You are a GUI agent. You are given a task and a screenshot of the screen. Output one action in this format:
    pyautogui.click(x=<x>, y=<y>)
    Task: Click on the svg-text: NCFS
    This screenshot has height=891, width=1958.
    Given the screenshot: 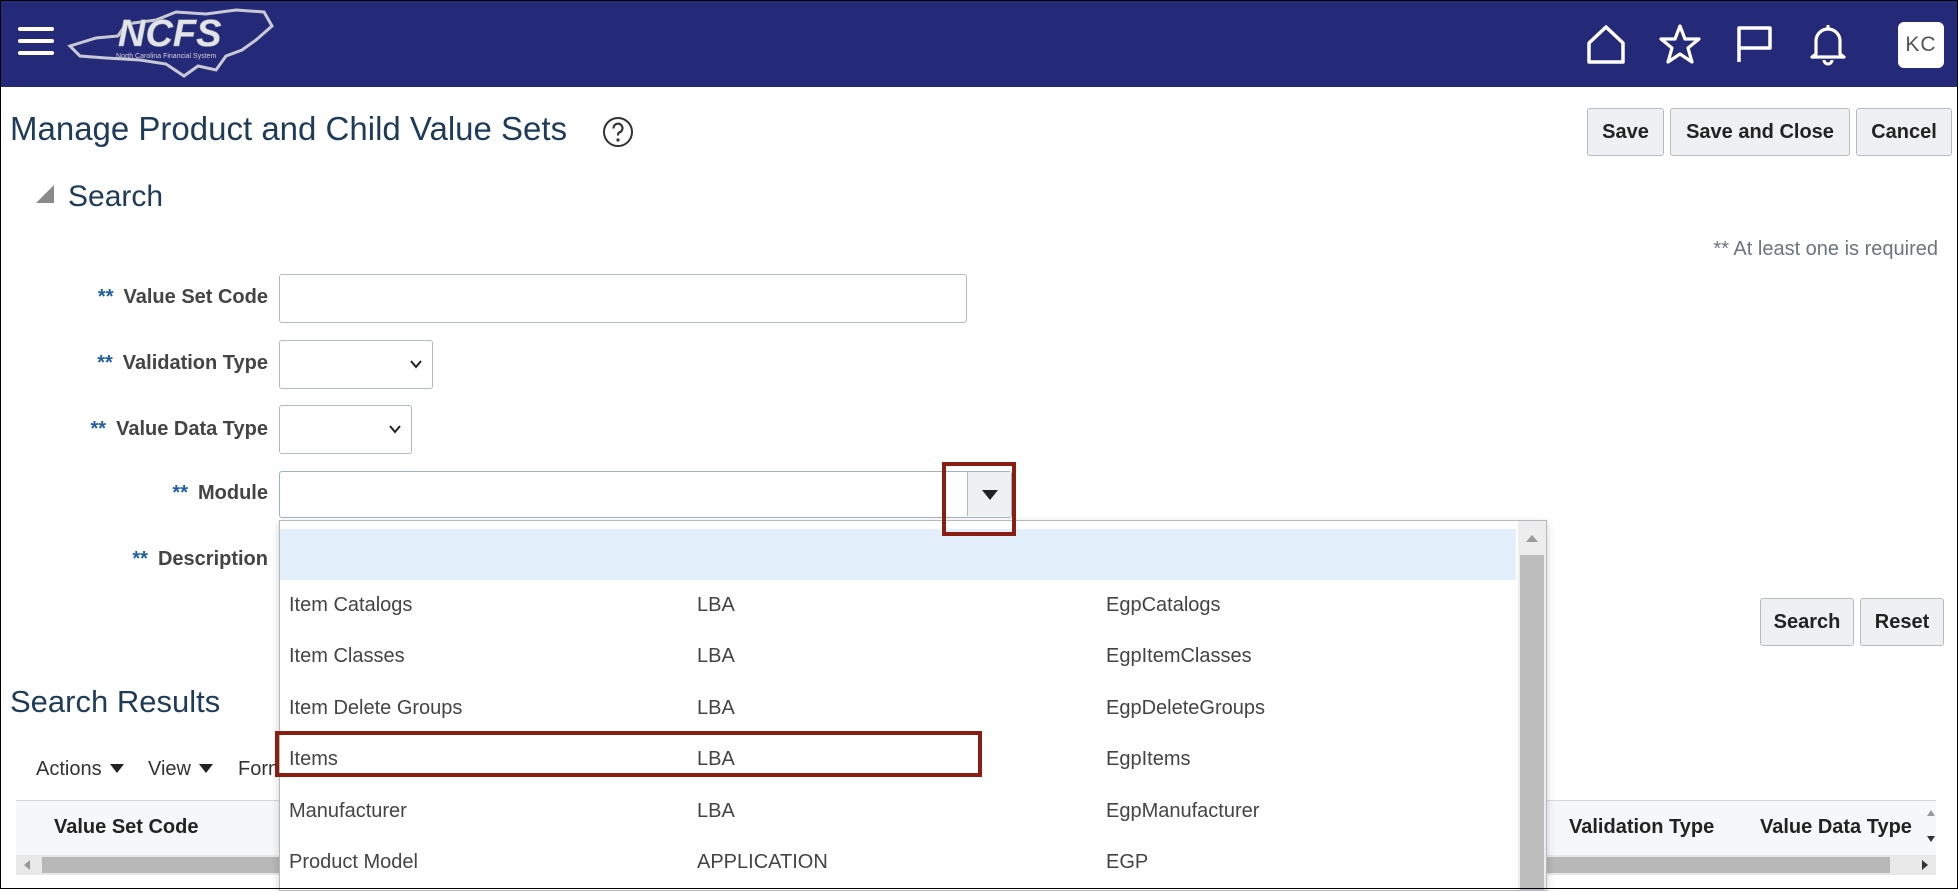 What is the action you would take?
    pyautogui.click(x=169, y=34)
    